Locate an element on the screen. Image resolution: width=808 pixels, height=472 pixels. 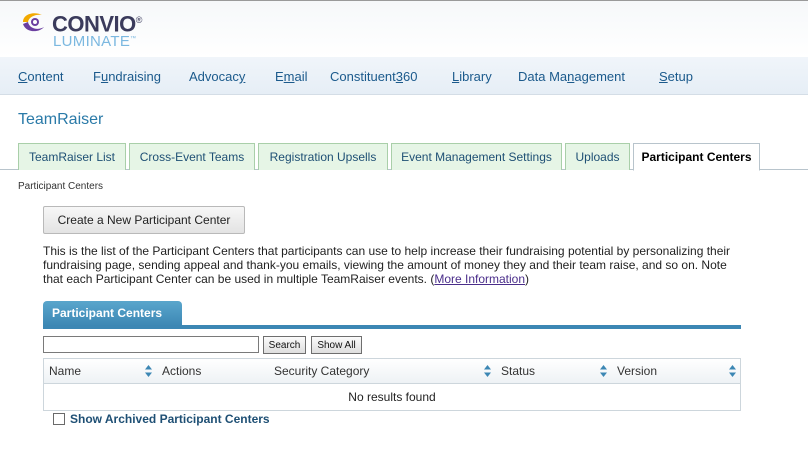
search-button: Search is located at coordinates (284, 345).